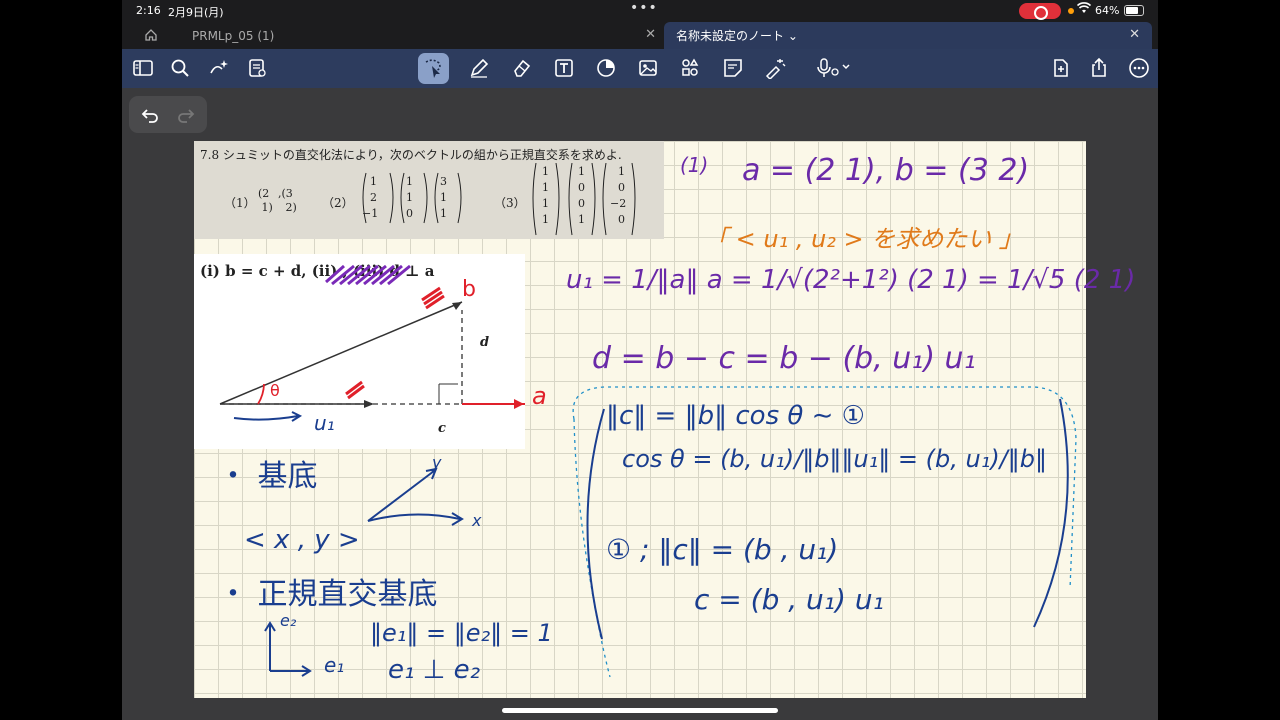  Describe the element at coordinates (694, 165) in the screenshot. I see `note-item-number: (1)` at that location.